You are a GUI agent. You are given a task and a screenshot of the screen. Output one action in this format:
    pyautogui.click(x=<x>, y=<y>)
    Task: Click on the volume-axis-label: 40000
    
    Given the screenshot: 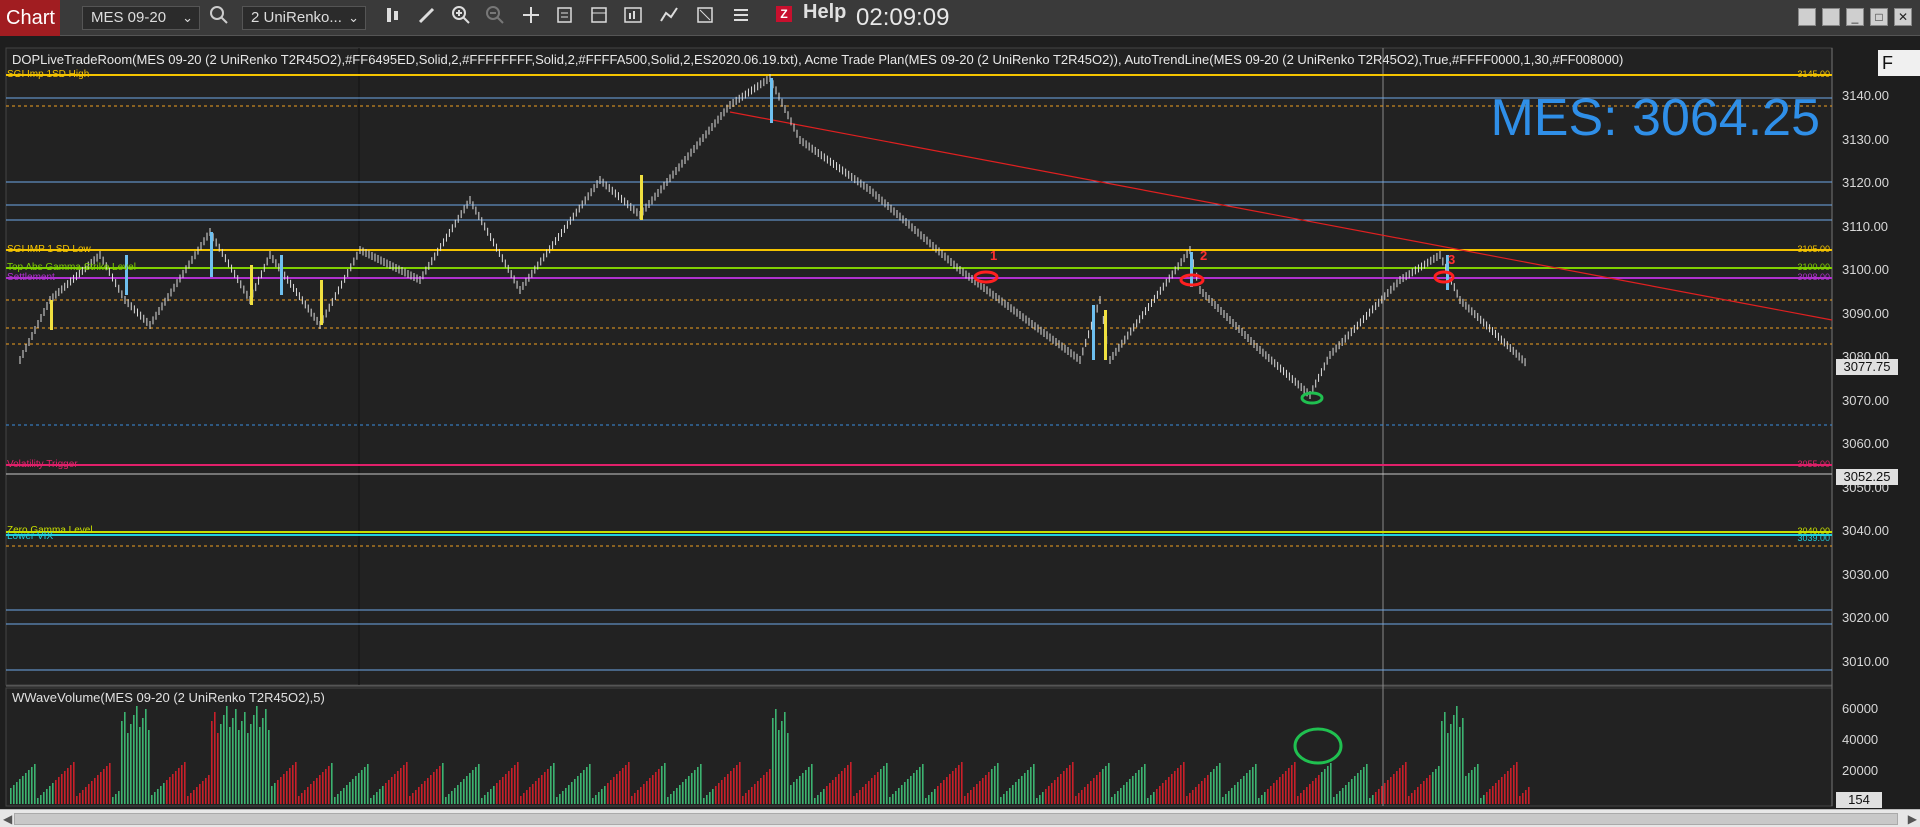 What is the action you would take?
    pyautogui.click(x=1860, y=739)
    